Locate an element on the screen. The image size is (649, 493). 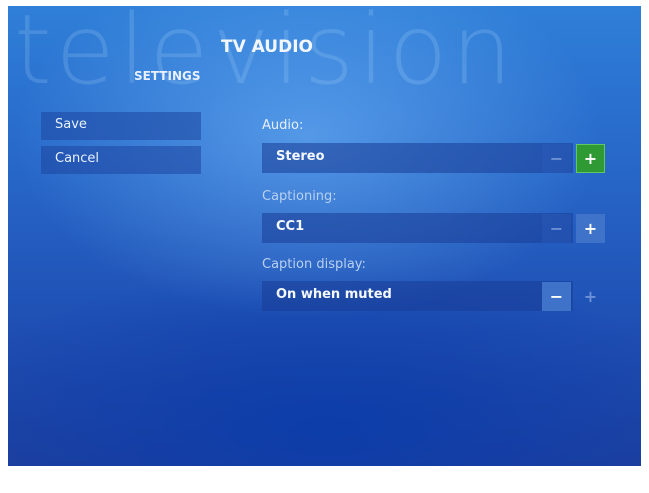
page-title: TV AUDIO is located at coordinates (267, 47).